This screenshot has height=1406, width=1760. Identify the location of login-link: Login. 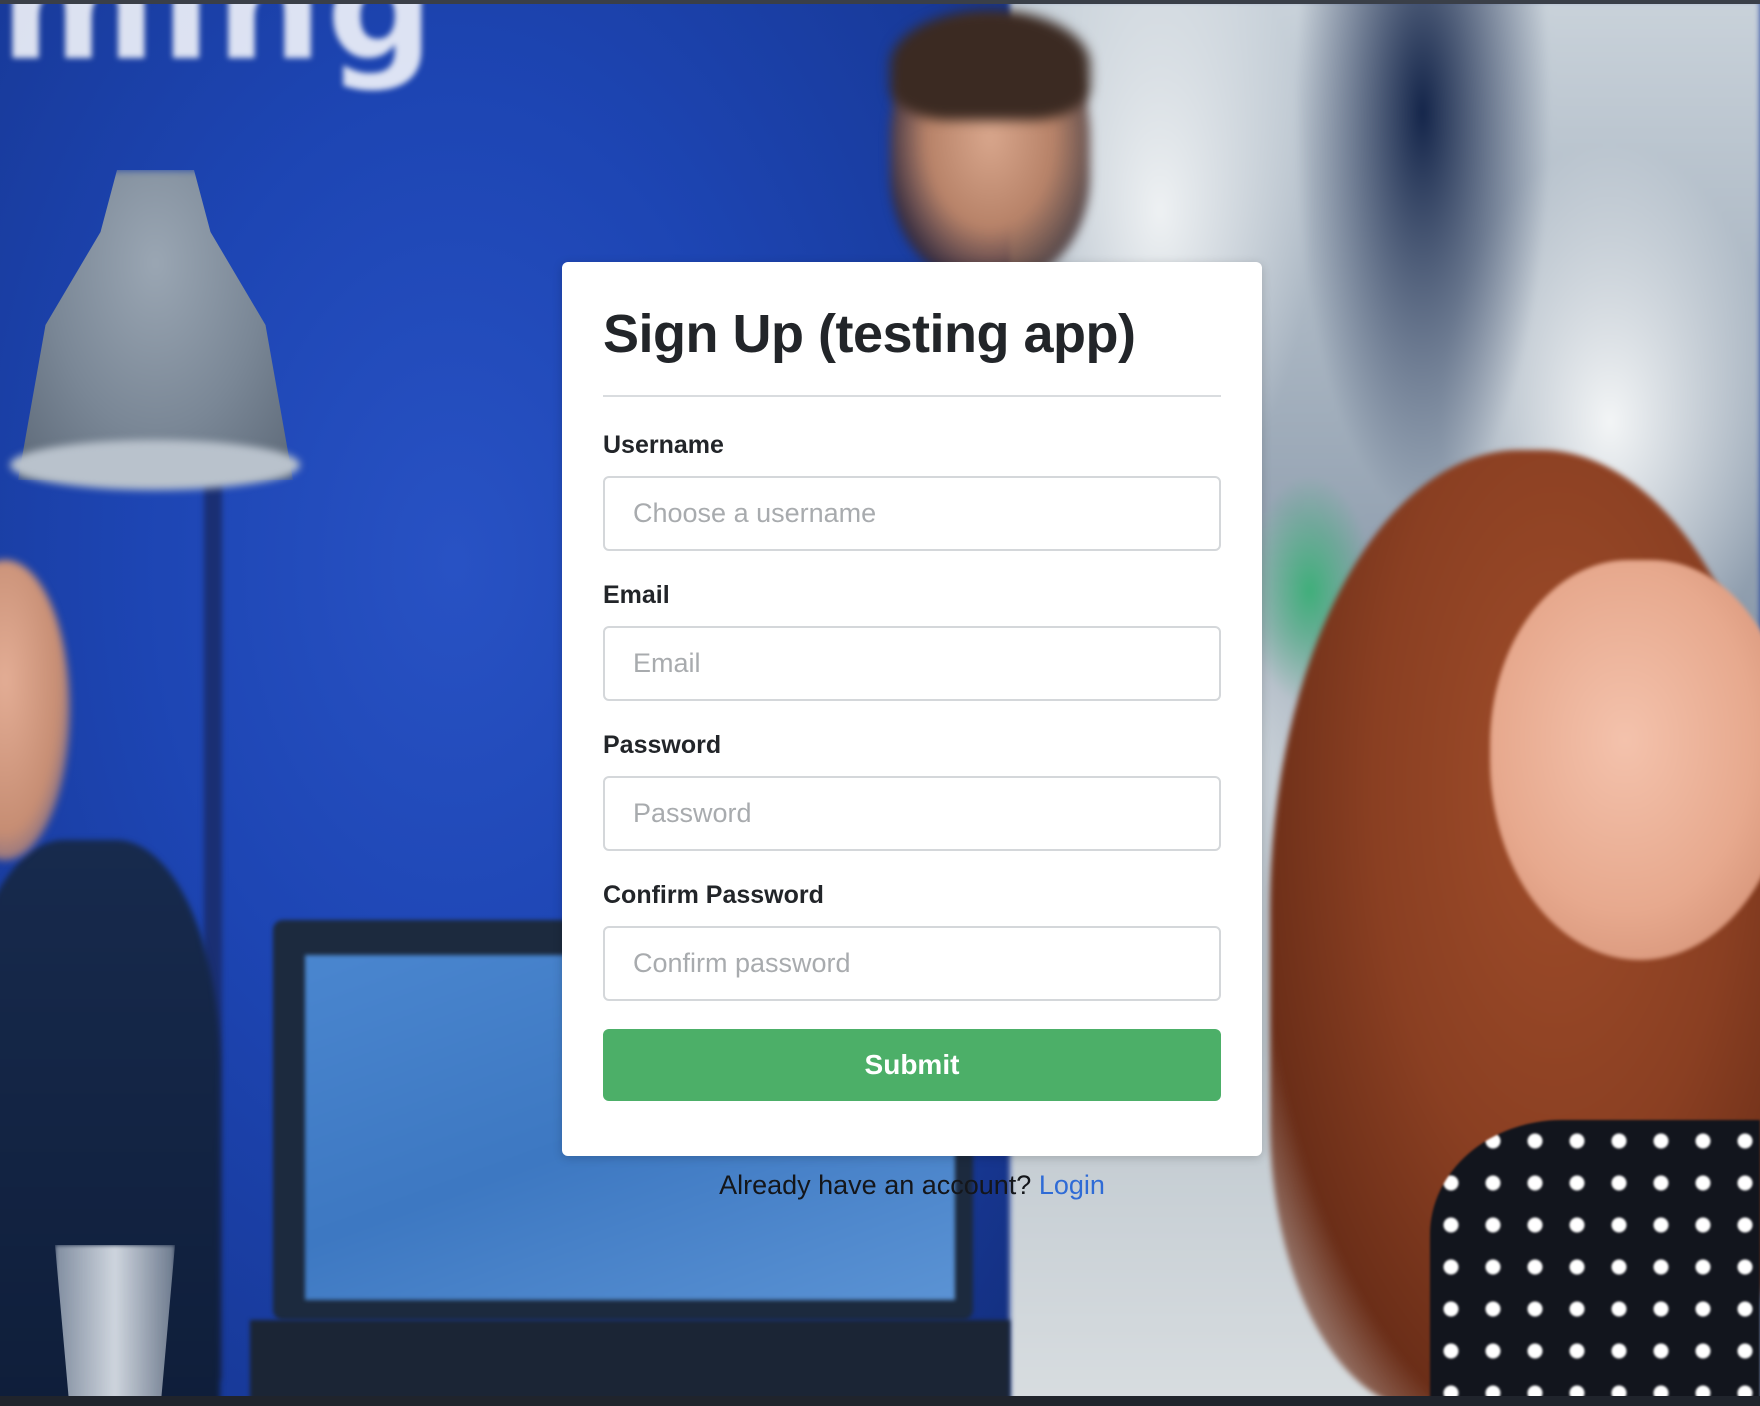
(1072, 1185).